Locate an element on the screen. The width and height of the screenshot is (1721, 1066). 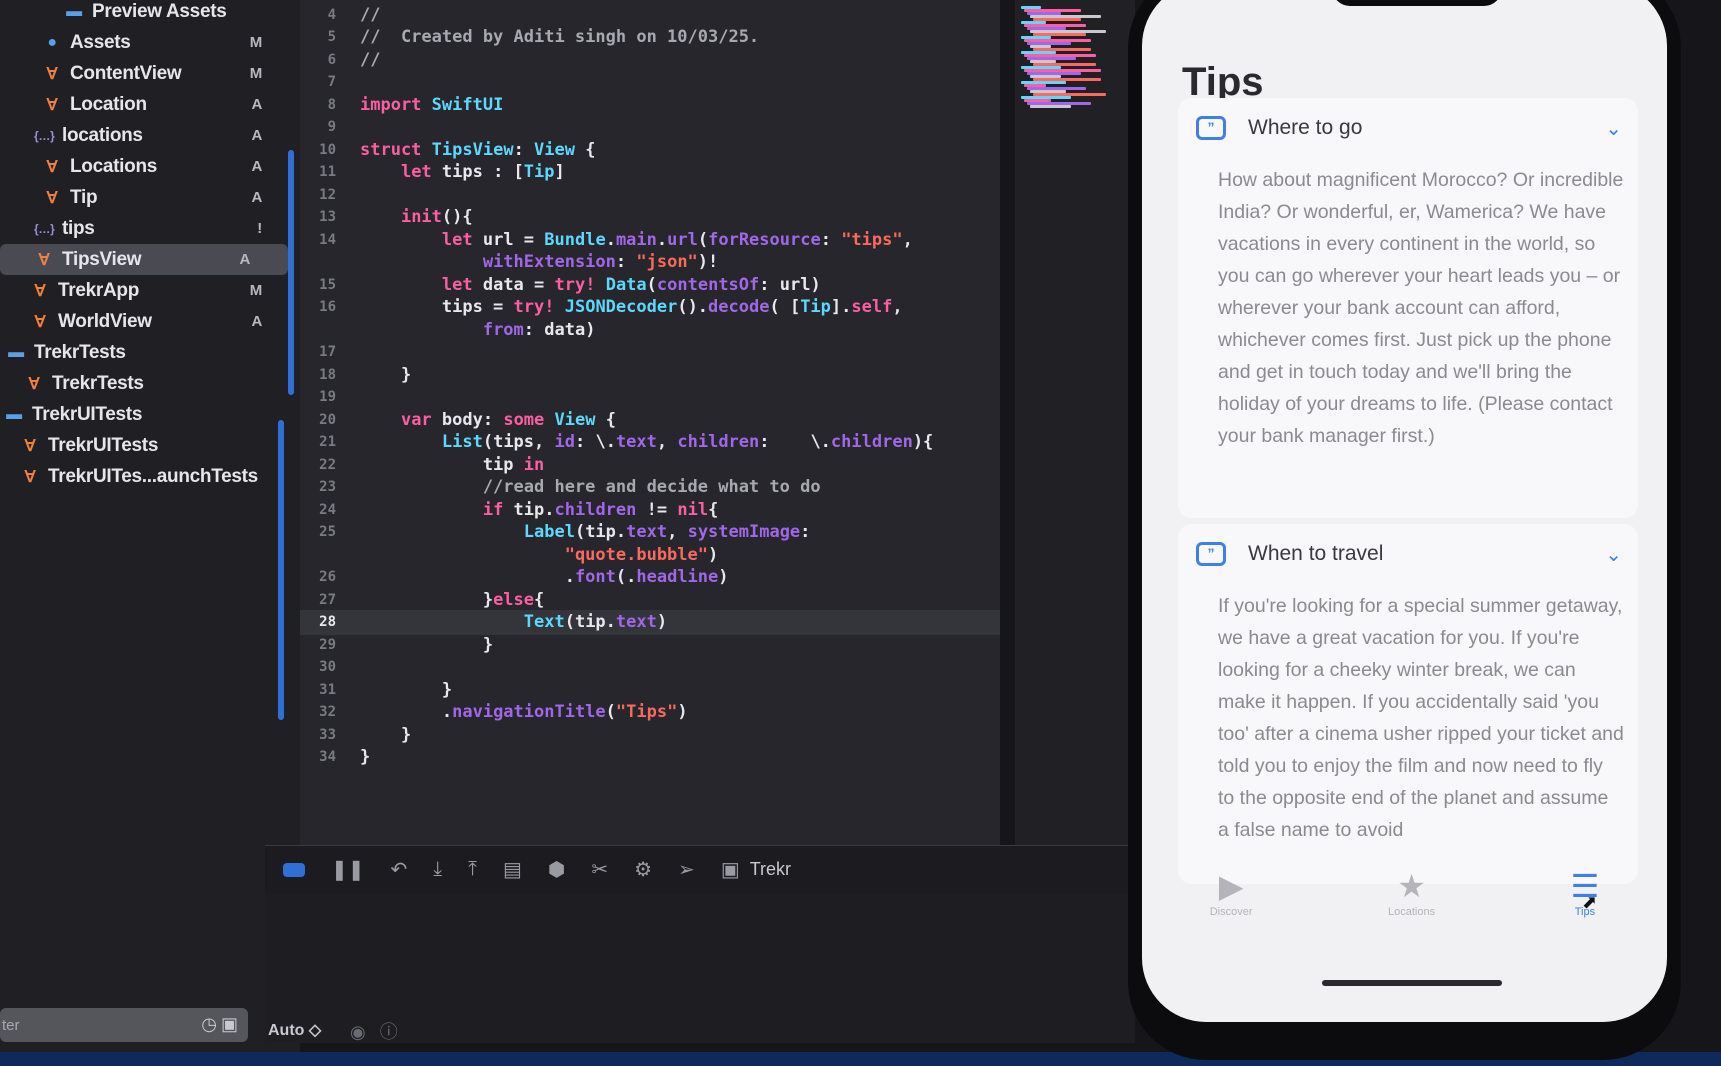
json-file-icon: {…} is located at coordinates (44, 228).